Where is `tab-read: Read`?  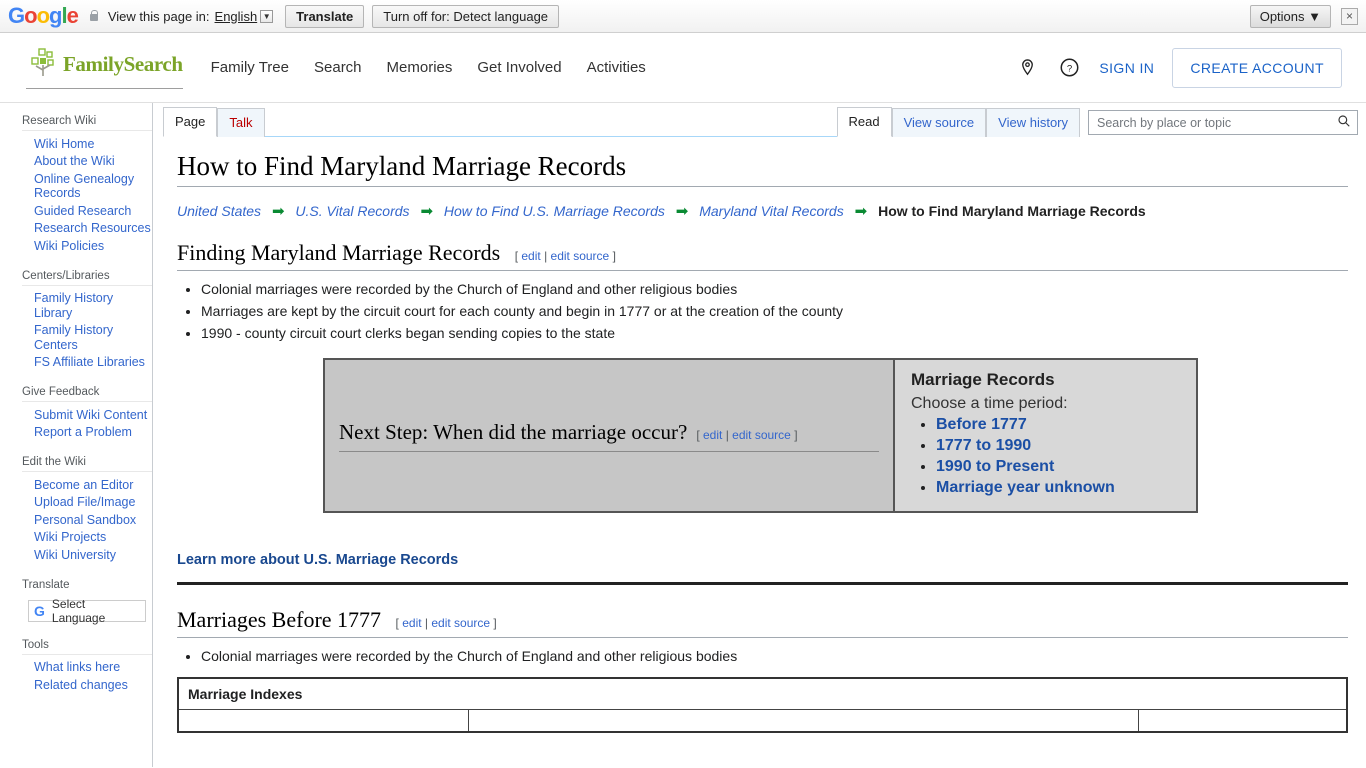
tab-read: Read is located at coordinates (864, 122).